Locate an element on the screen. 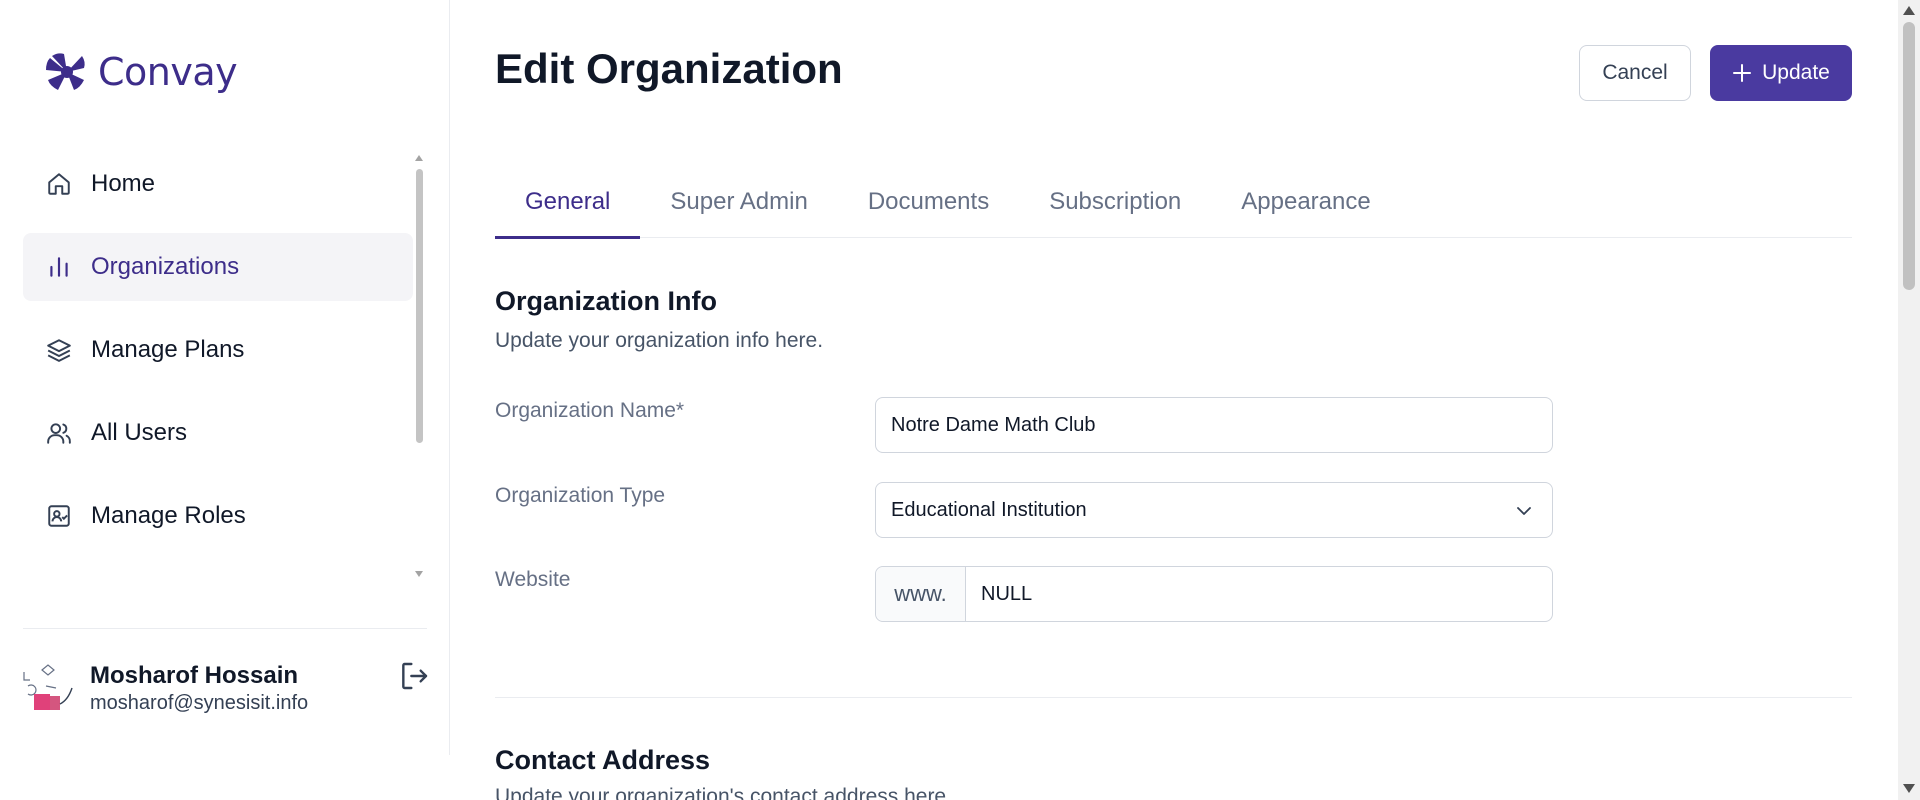 This screenshot has height=800, width=1920. users-icon is located at coordinates (59, 433).